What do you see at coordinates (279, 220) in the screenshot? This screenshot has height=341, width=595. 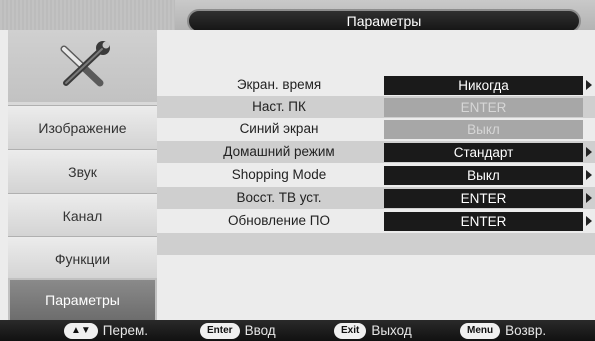 I see `setting-label: Обновление ПО` at bounding box center [279, 220].